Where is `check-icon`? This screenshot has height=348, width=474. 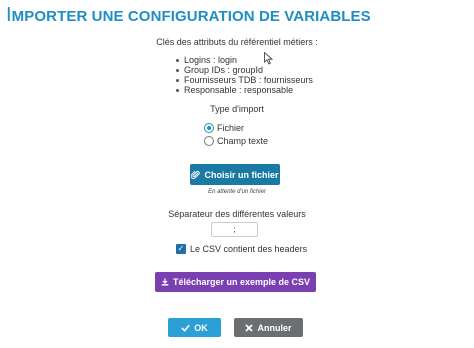 check-icon is located at coordinates (185, 328).